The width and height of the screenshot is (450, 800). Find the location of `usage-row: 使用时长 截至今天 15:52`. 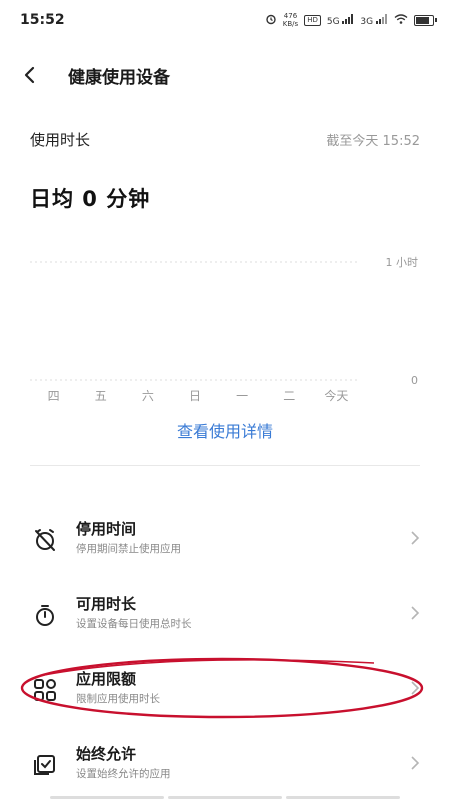

usage-row: 使用时长 截至今天 15:52 is located at coordinates (225, 139).